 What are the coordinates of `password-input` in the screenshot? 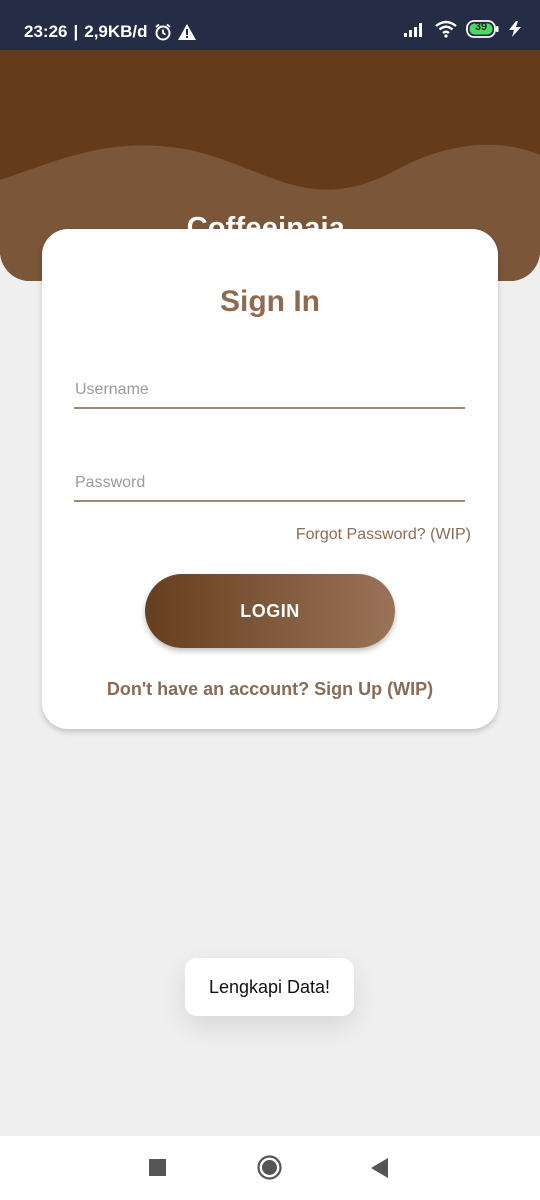 It's located at (270, 483).